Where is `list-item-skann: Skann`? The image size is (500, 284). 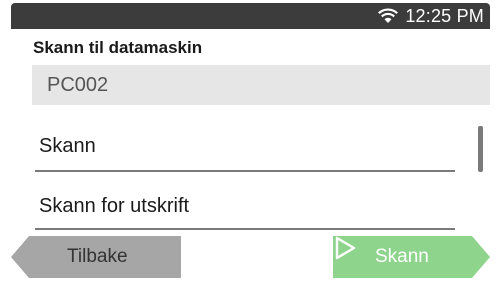 list-item-skann: Skann is located at coordinates (244, 146).